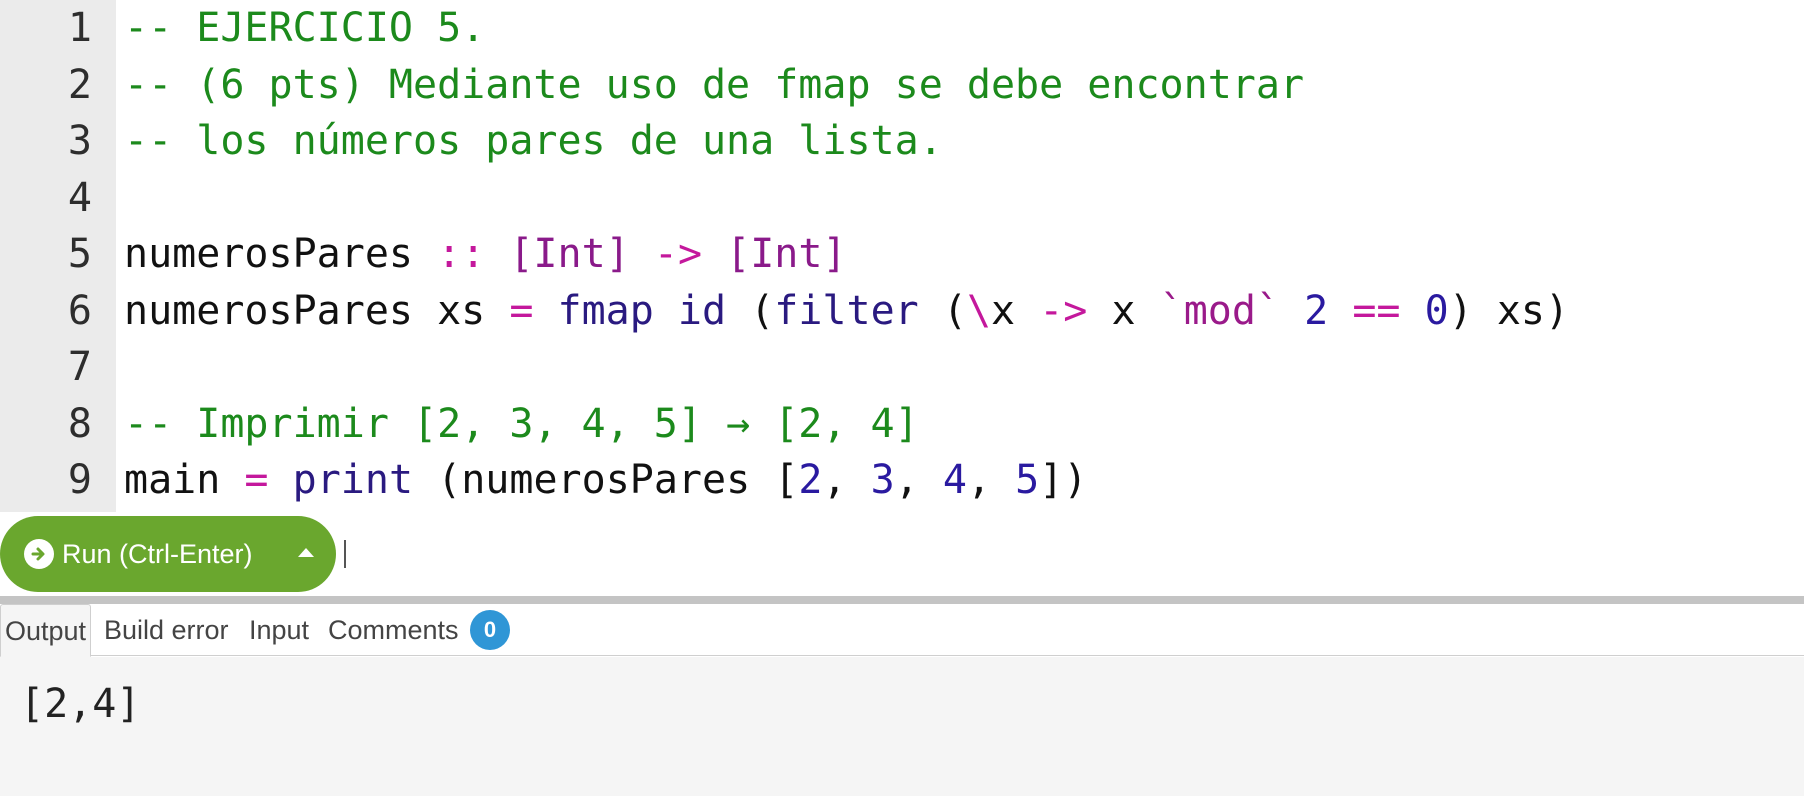 Image resolution: width=1804 pixels, height=796 pixels. What do you see at coordinates (157, 553) in the screenshot?
I see `run-button-label: Run (Ctrl-Enter)` at bounding box center [157, 553].